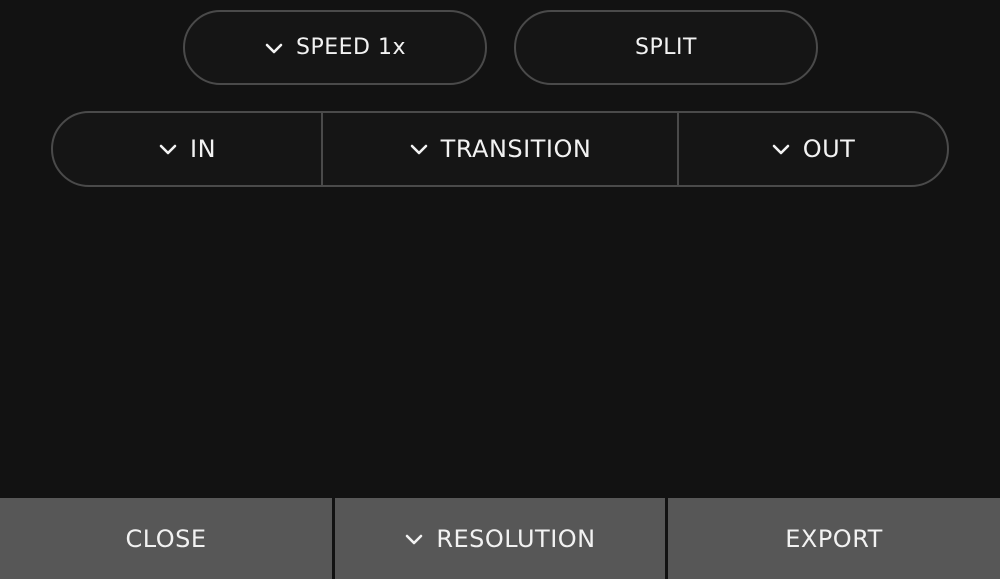 The height and width of the screenshot is (579, 1000). Describe the element at coordinates (829, 149) in the screenshot. I see `out-button-label: OUT` at that location.